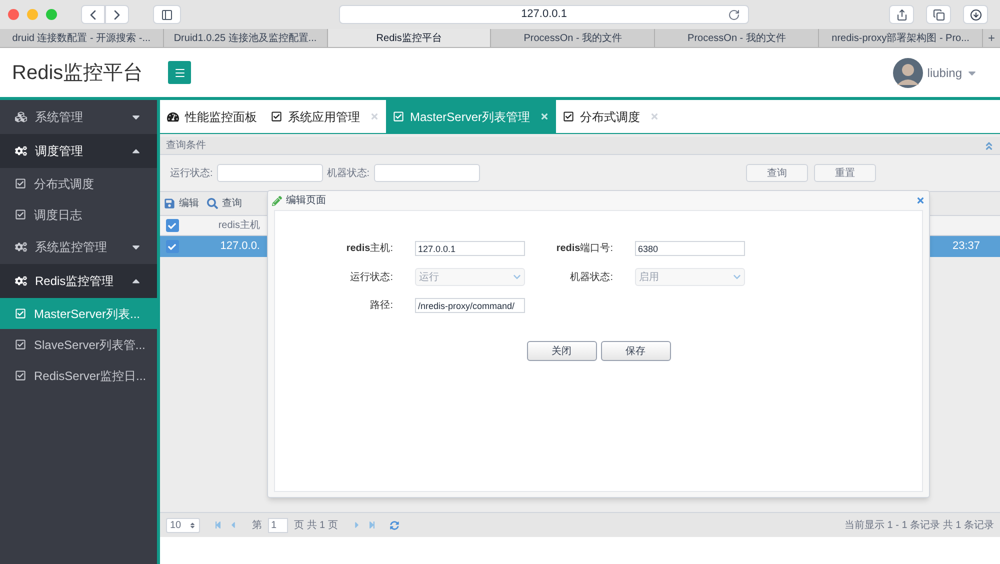  What do you see at coordinates (169, 203) in the screenshot?
I see `save-icon` at bounding box center [169, 203].